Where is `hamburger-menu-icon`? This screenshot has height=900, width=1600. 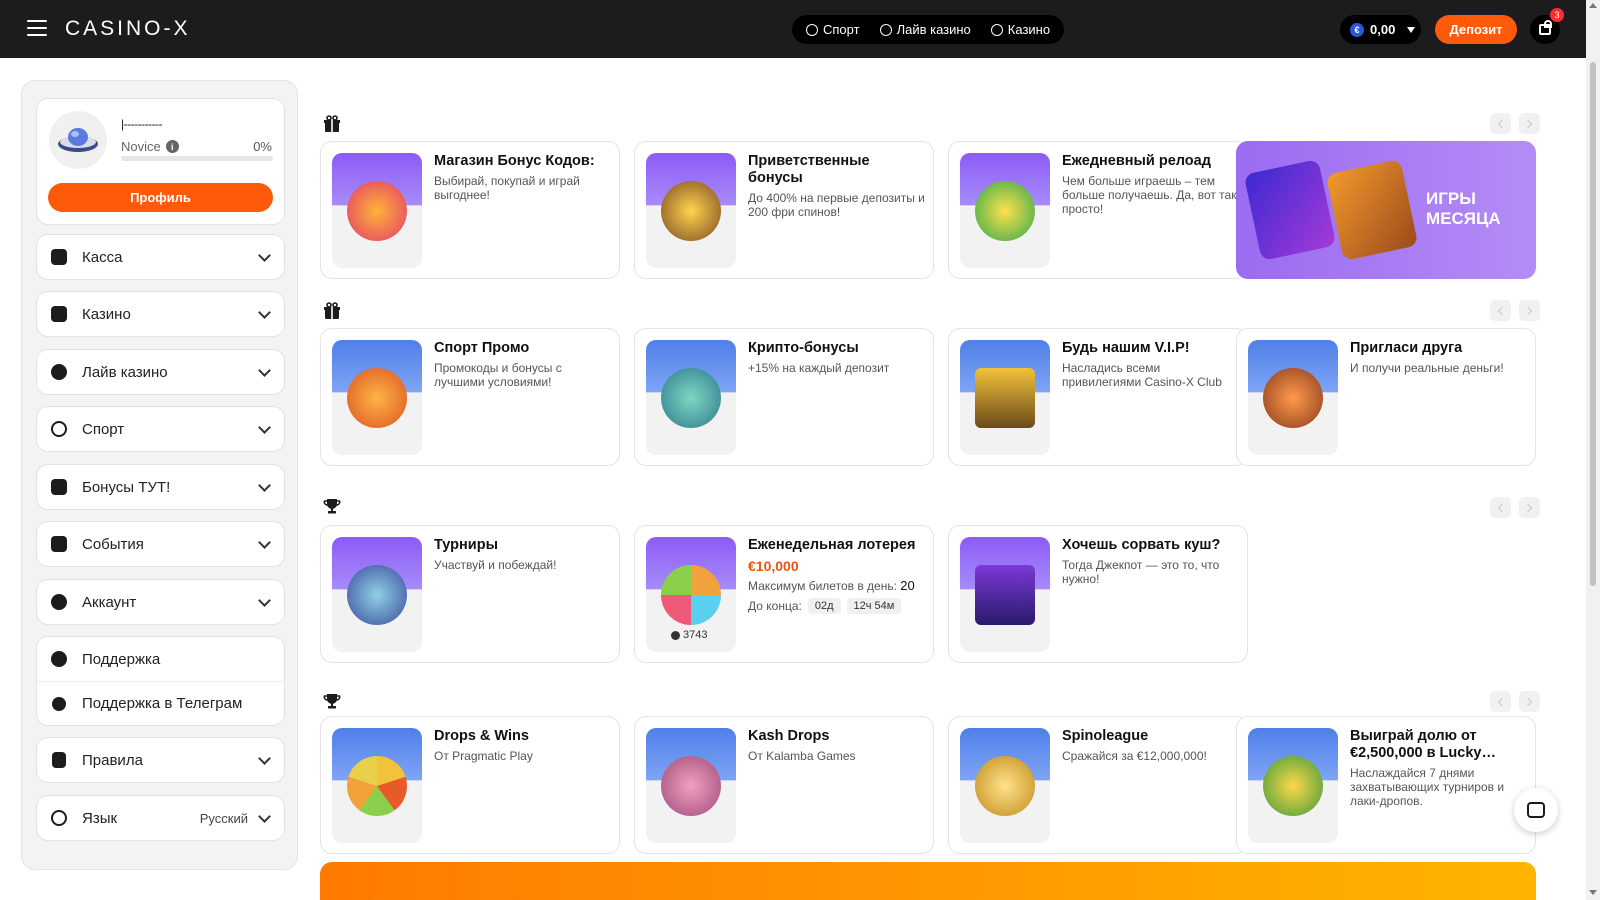
hamburger-menu-icon is located at coordinates (37, 28).